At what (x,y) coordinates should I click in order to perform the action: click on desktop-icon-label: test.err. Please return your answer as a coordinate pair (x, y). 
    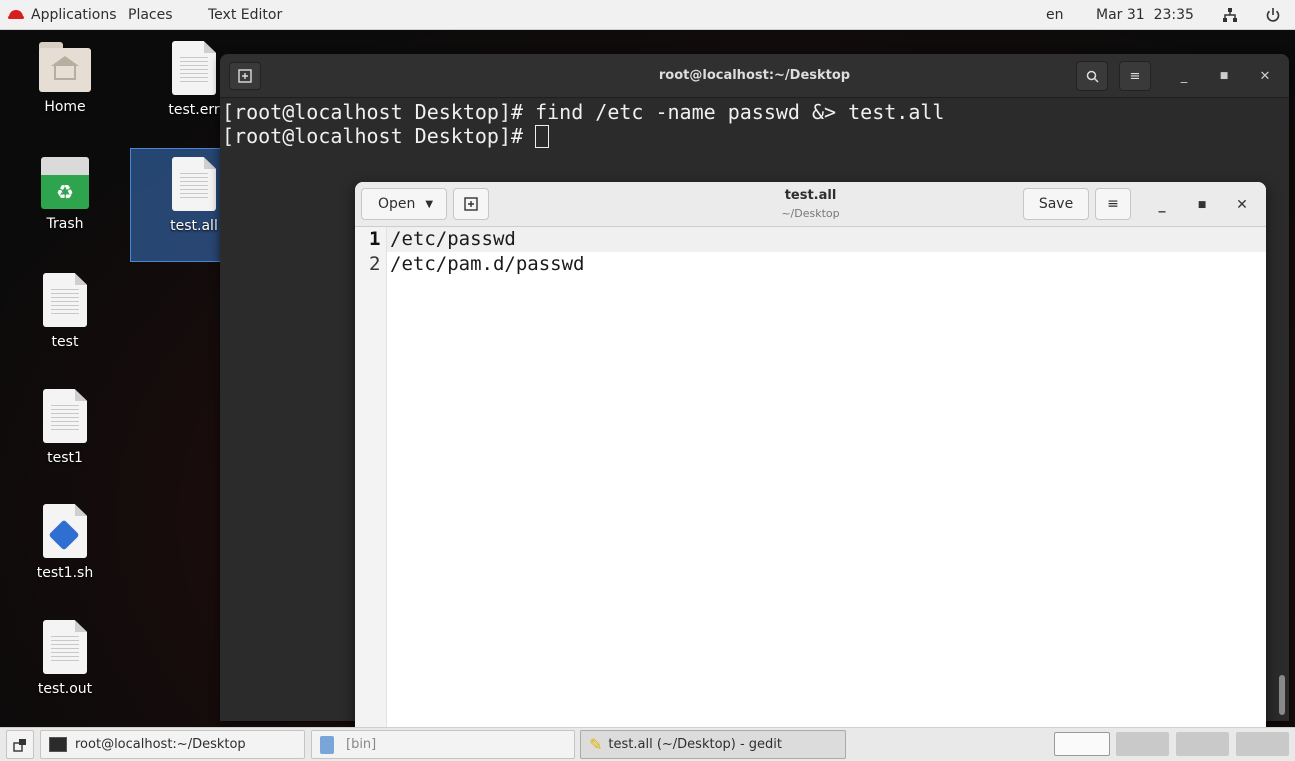
    Looking at the image, I should click on (194, 110).